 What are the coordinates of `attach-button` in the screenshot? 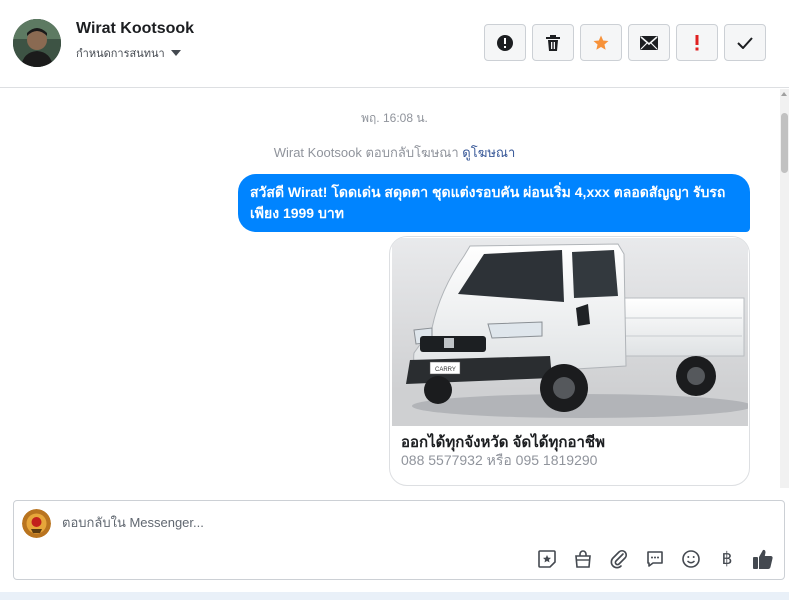 It's located at (619, 559).